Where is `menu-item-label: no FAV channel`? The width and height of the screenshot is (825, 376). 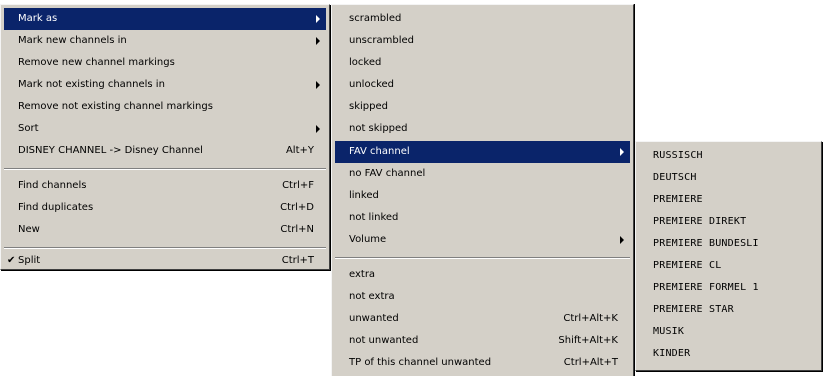
menu-item-label: no FAV channel is located at coordinates (387, 173).